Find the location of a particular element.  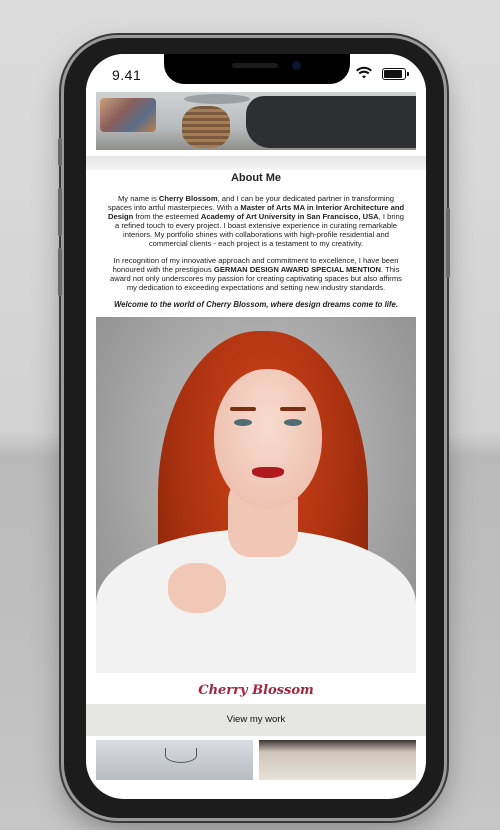

speaker-icon is located at coordinates (255, 65).